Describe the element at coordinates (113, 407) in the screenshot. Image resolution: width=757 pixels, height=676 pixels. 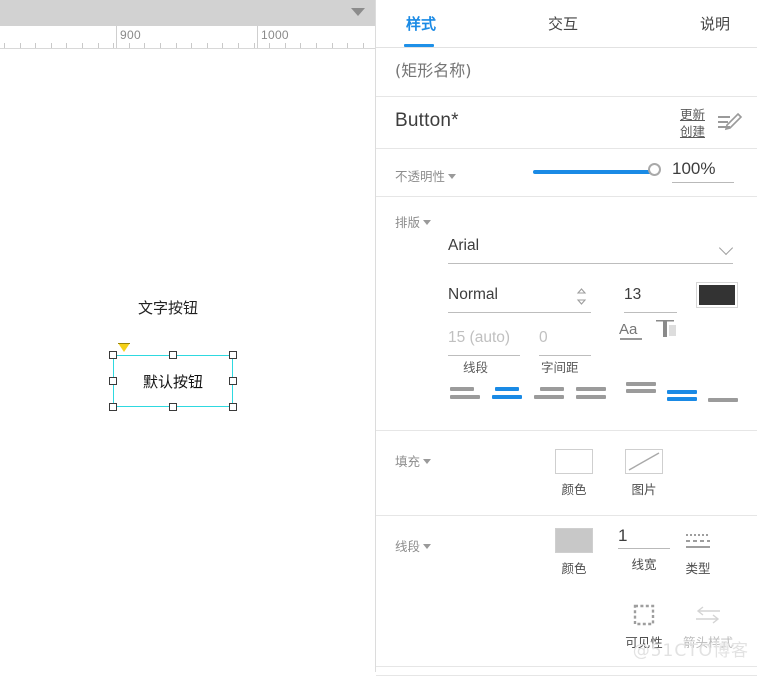
I see `resize-handle-sw` at that location.